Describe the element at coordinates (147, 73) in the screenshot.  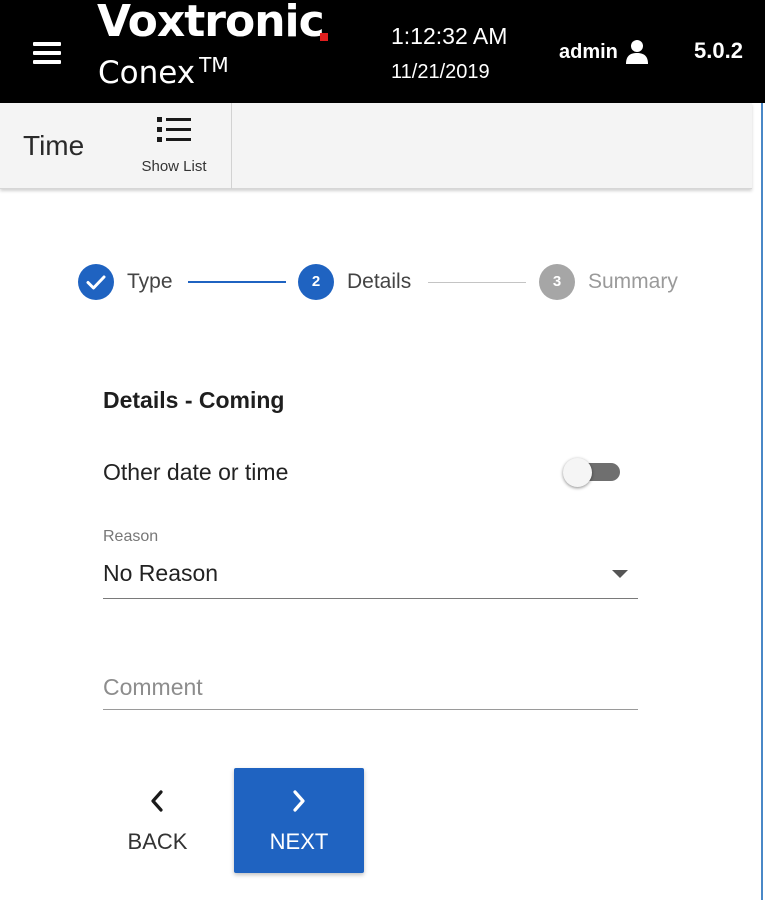
I see `product-name-text: Conex` at that location.